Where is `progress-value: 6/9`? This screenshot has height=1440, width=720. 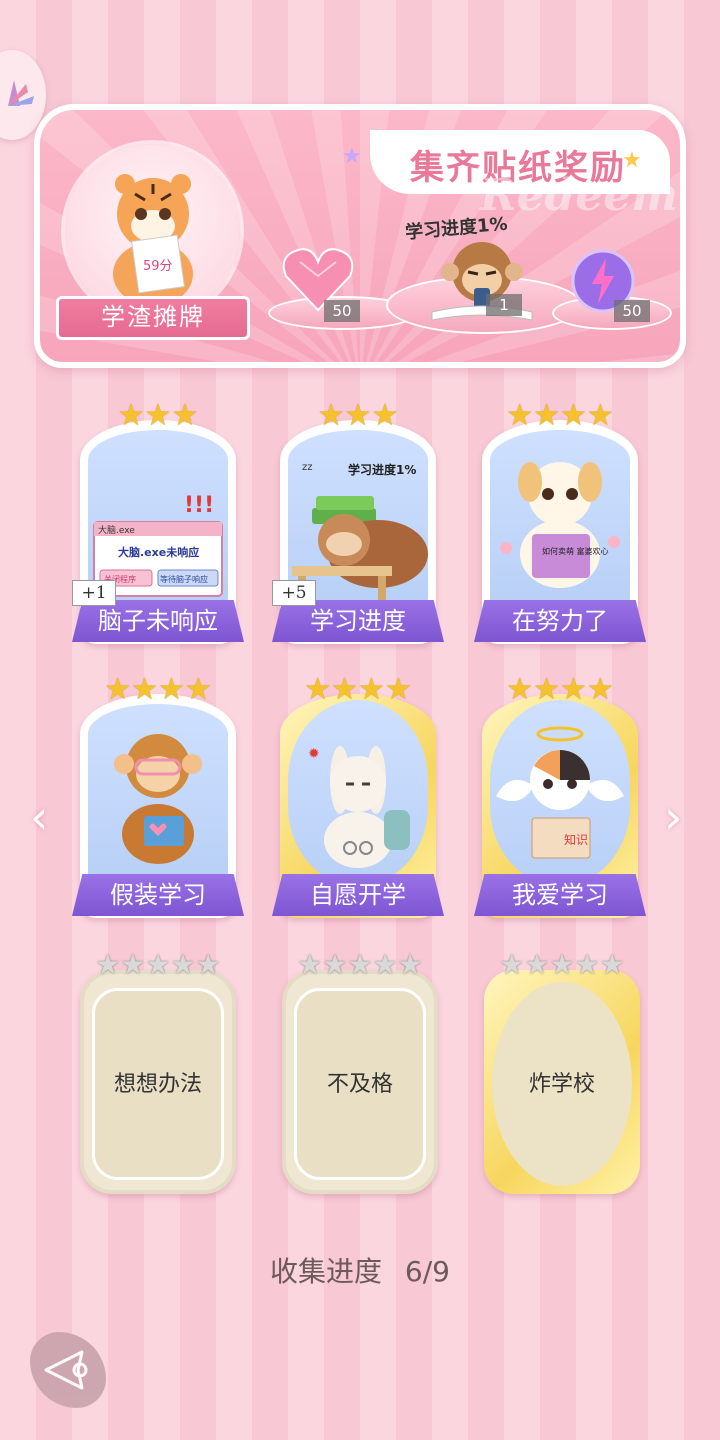 progress-value: 6/9 is located at coordinates (427, 1271).